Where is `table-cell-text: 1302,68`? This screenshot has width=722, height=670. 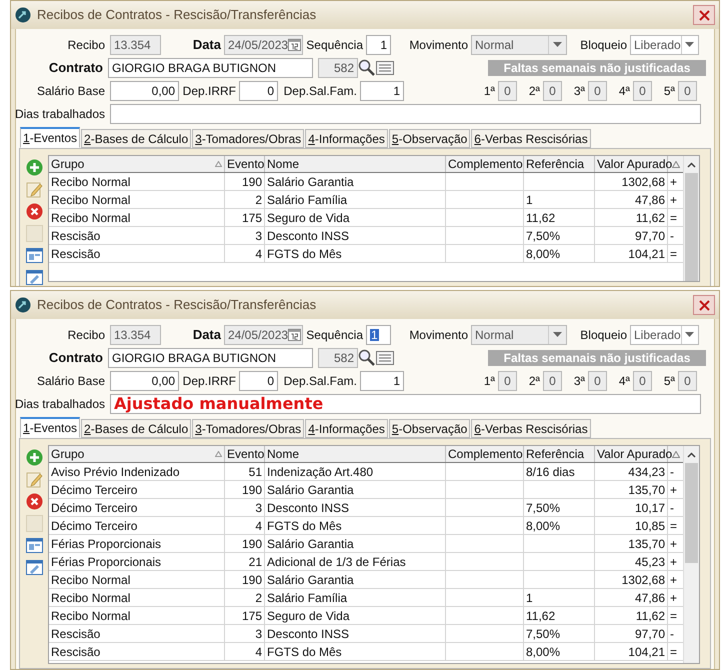 table-cell-text: 1302,68 is located at coordinates (643, 580).